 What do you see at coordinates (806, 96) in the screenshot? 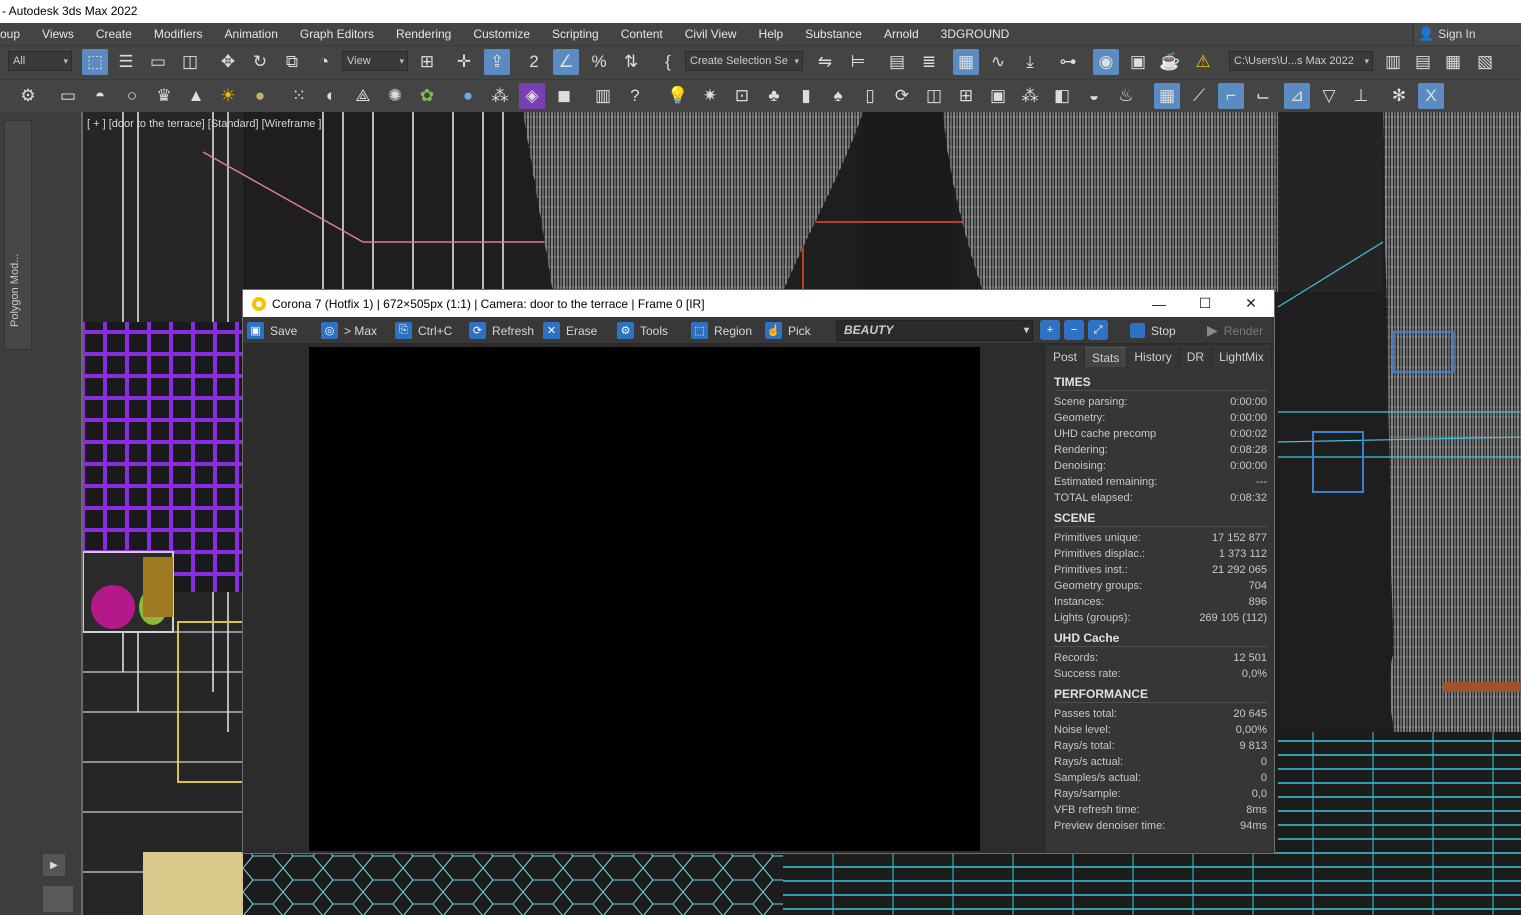
I see `book-icon: ▮` at bounding box center [806, 96].